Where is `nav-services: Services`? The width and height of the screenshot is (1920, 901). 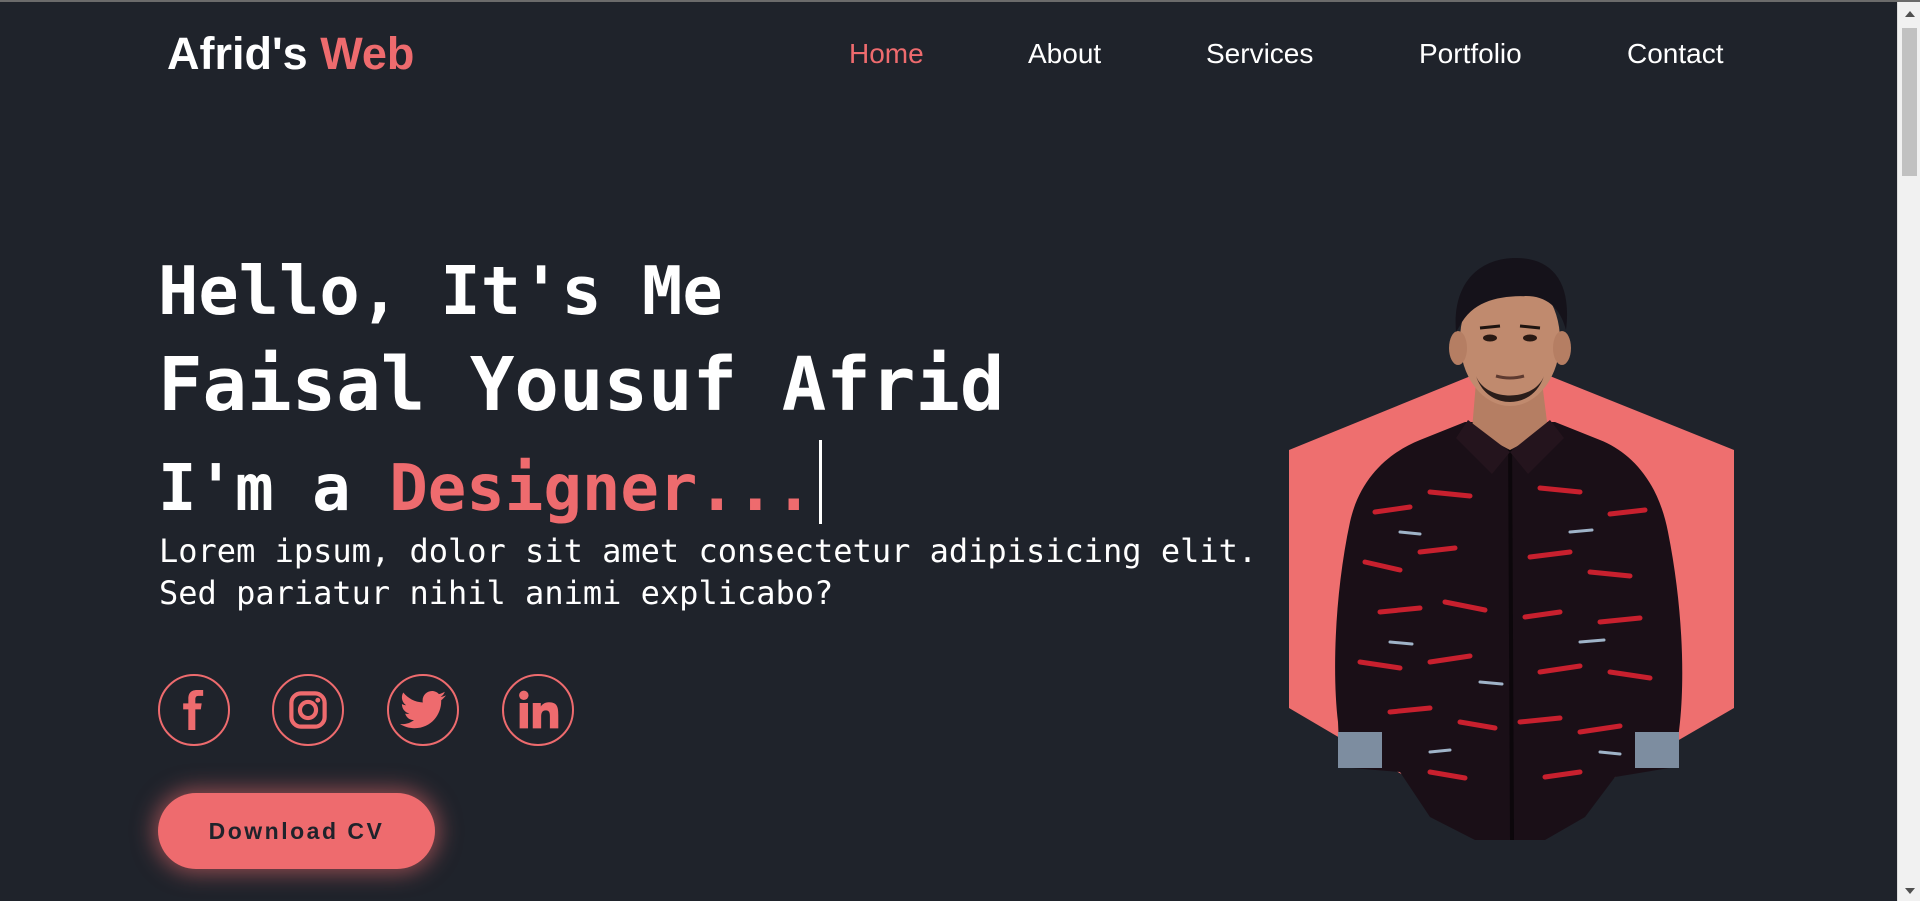 nav-services: Services is located at coordinates (1259, 54).